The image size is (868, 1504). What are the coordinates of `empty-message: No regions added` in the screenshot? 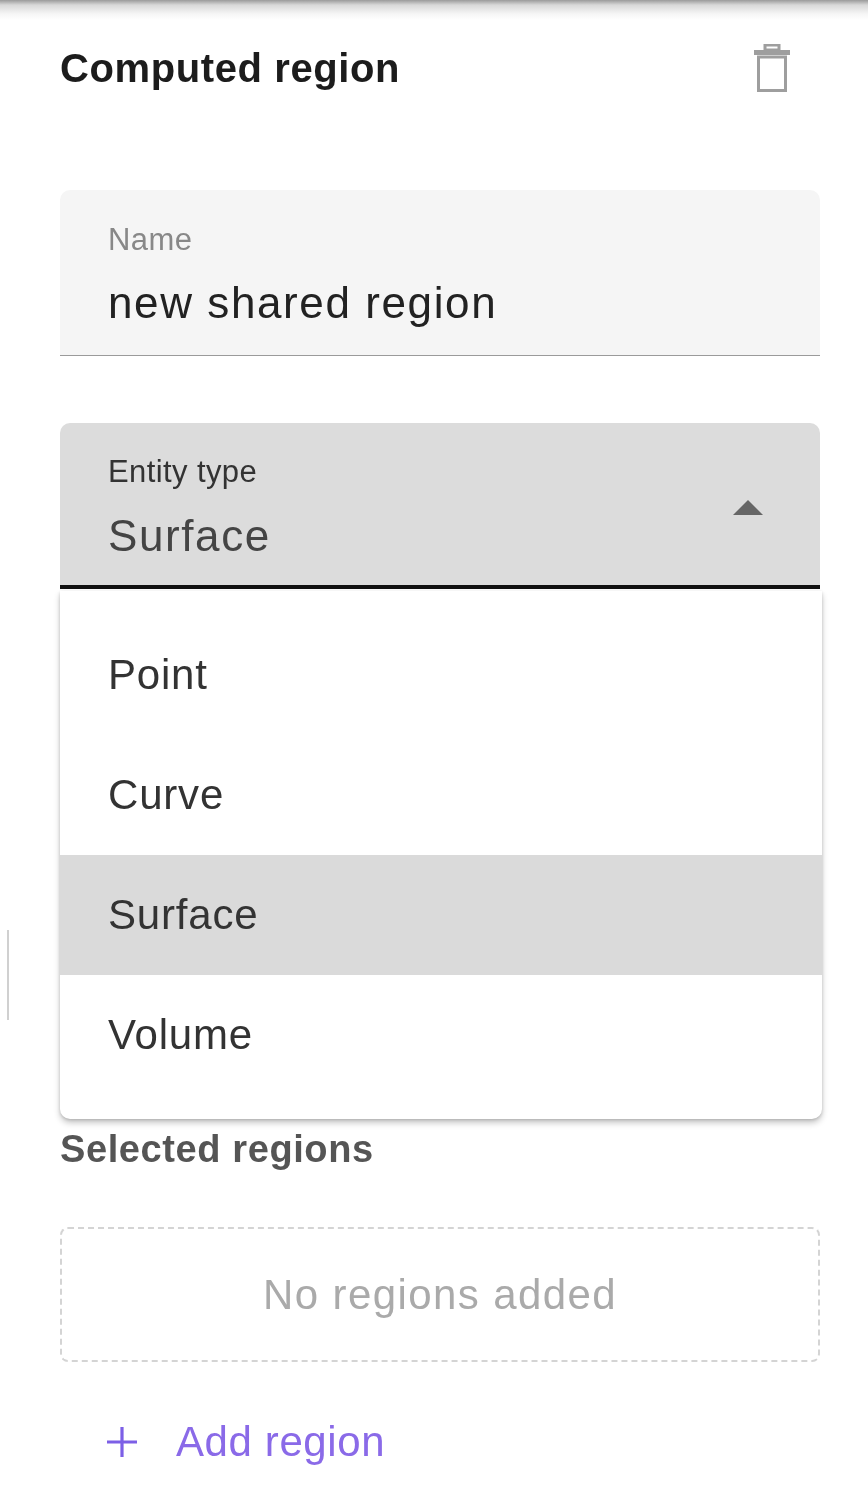 It's located at (440, 1294).